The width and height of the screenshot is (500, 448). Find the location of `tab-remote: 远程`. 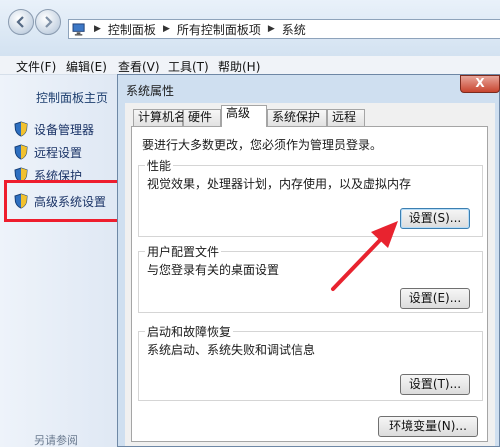

tab-remote: 远程 is located at coordinates (346, 117).